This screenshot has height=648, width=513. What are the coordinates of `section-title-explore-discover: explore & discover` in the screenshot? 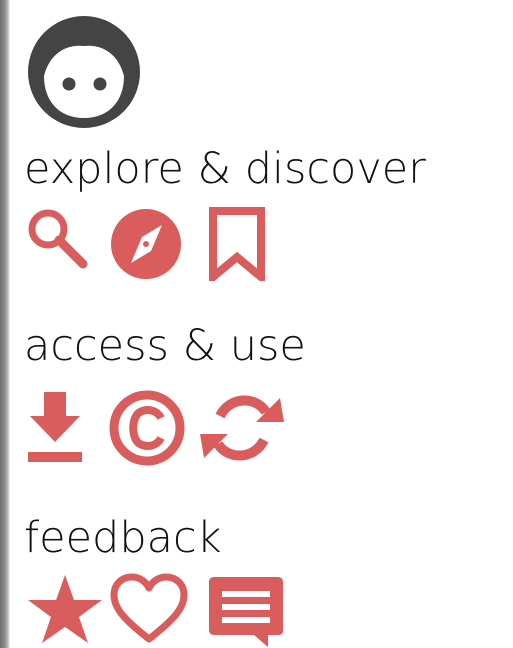 It's located at (225, 169).